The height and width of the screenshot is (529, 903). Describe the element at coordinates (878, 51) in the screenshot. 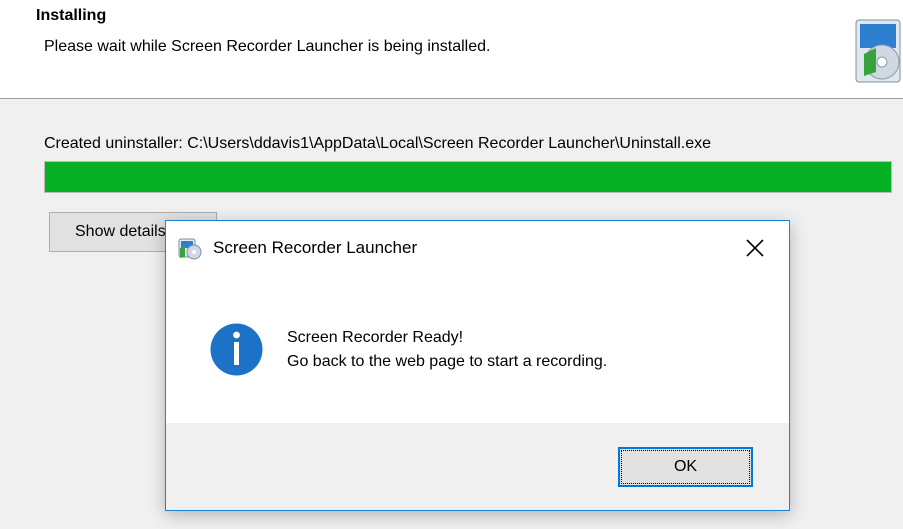

I see `installer-package-icon` at that location.